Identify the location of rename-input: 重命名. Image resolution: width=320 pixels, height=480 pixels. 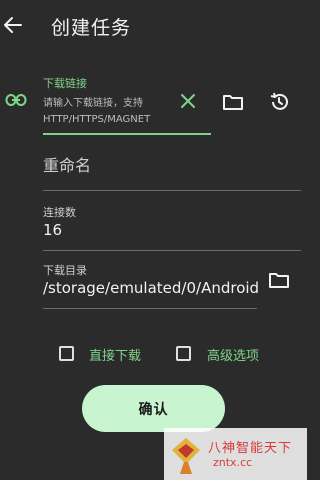
(67, 164).